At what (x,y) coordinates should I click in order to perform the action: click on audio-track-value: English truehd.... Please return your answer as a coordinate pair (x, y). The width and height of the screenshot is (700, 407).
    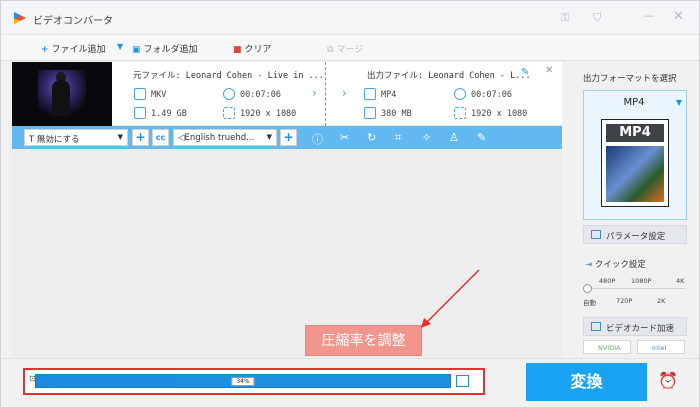
    Looking at the image, I should click on (219, 138).